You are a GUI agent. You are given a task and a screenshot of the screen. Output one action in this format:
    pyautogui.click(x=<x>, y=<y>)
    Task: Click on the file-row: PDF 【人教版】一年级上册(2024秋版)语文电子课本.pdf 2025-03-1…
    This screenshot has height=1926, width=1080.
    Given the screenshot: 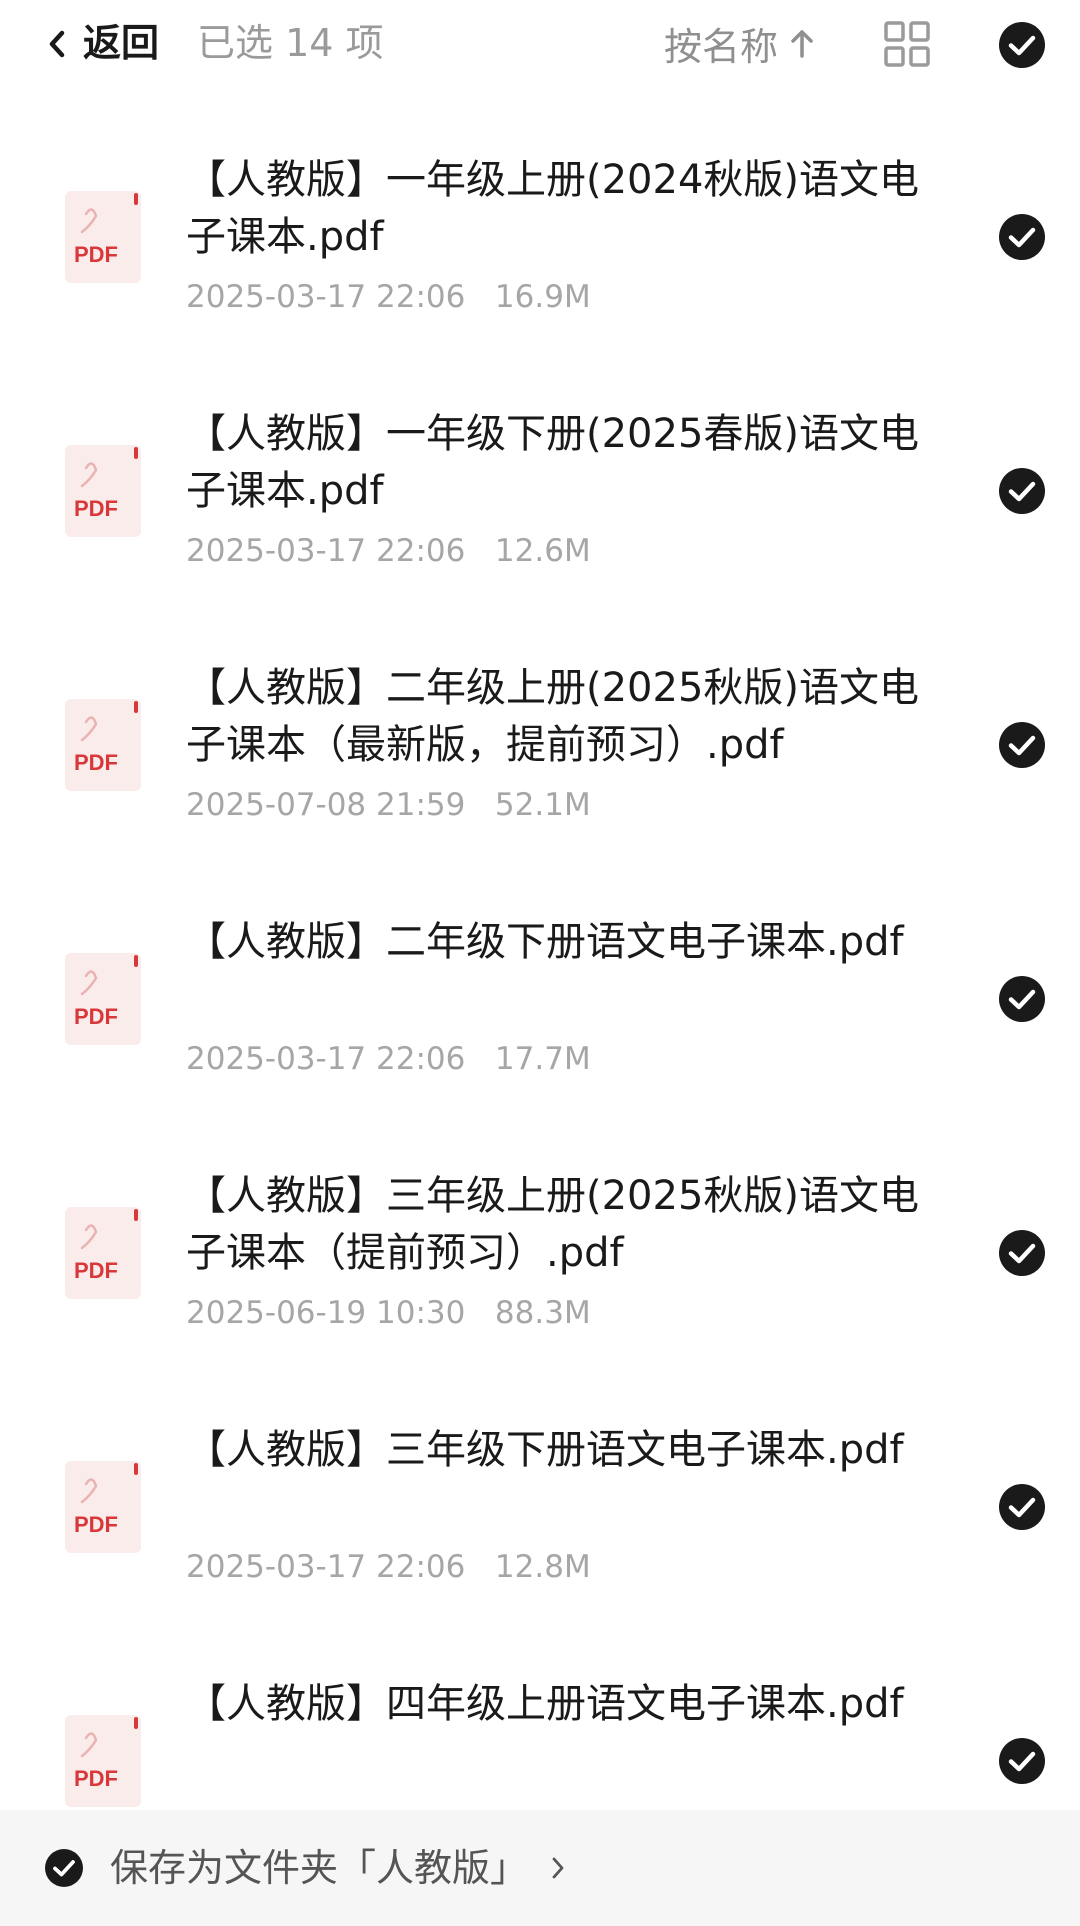 What is the action you would take?
    pyautogui.click(x=540, y=217)
    